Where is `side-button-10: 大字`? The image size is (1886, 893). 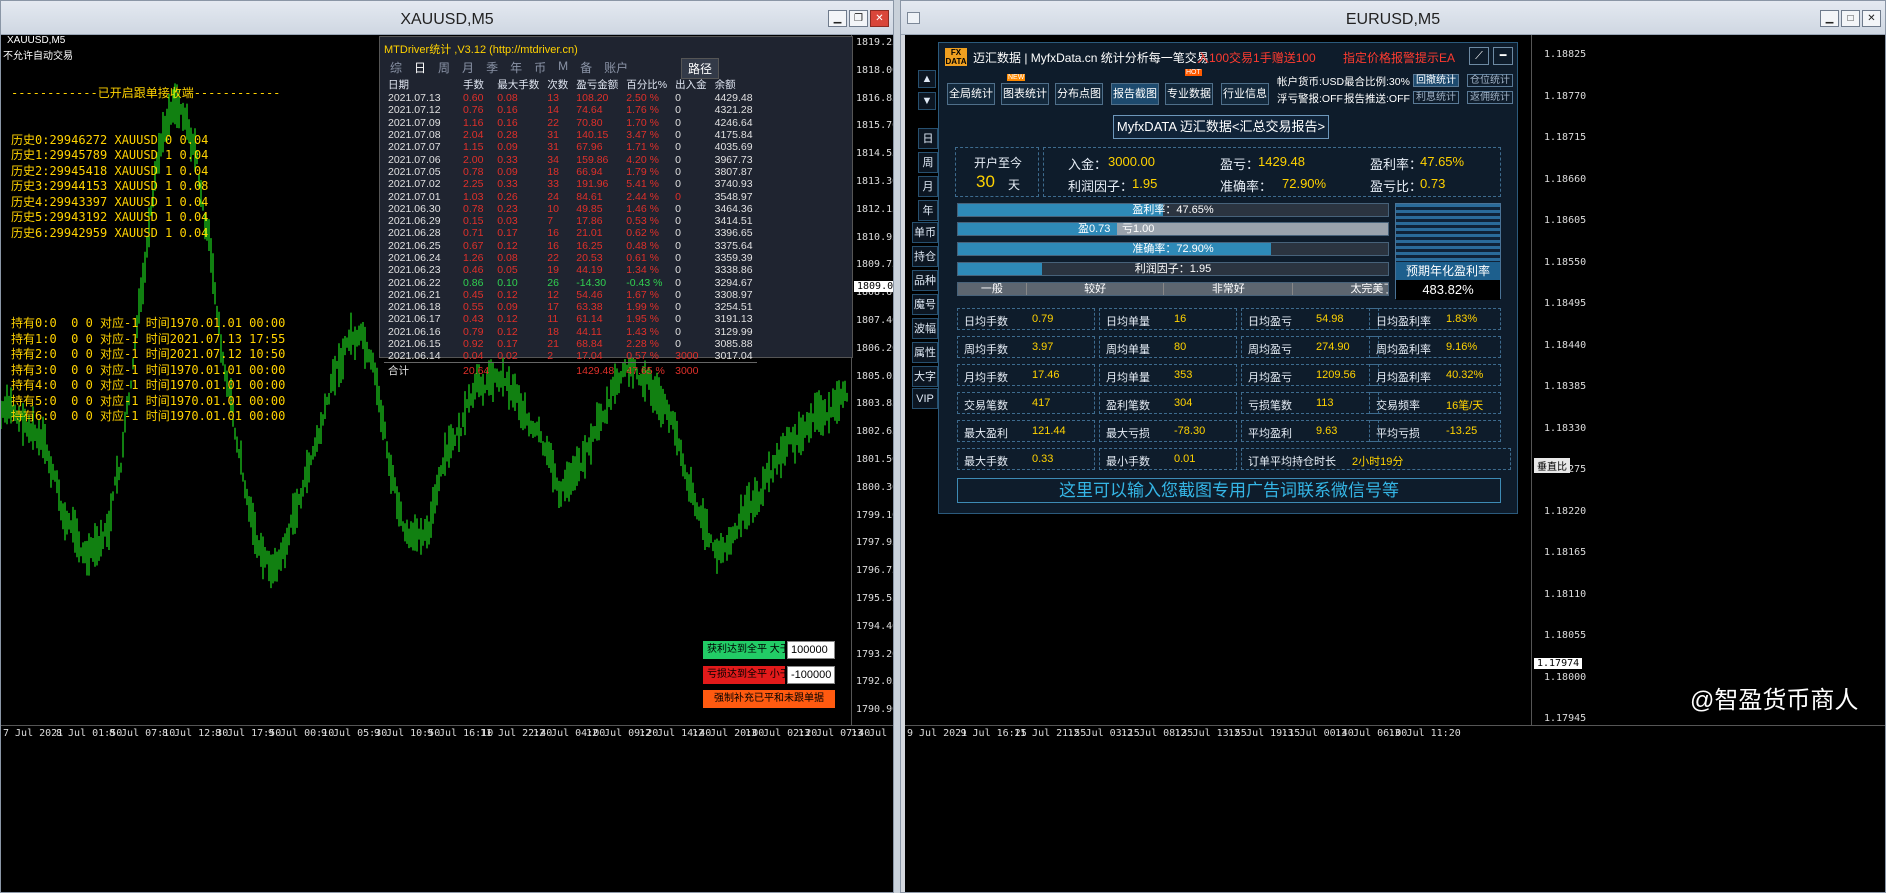 side-button-10: 大字 is located at coordinates (925, 376).